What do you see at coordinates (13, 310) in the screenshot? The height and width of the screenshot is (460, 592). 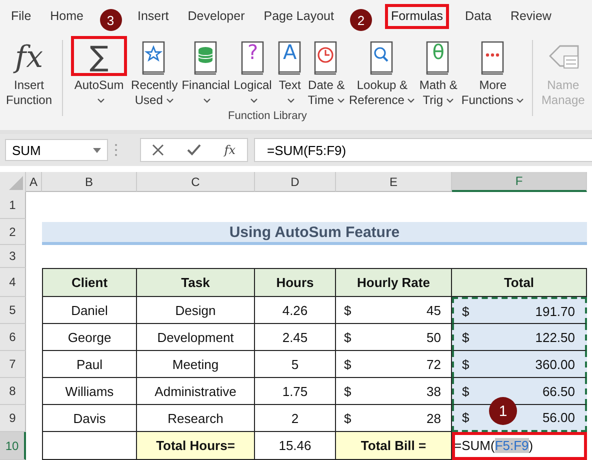 I see `row-header: 5` at bounding box center [13, 310].